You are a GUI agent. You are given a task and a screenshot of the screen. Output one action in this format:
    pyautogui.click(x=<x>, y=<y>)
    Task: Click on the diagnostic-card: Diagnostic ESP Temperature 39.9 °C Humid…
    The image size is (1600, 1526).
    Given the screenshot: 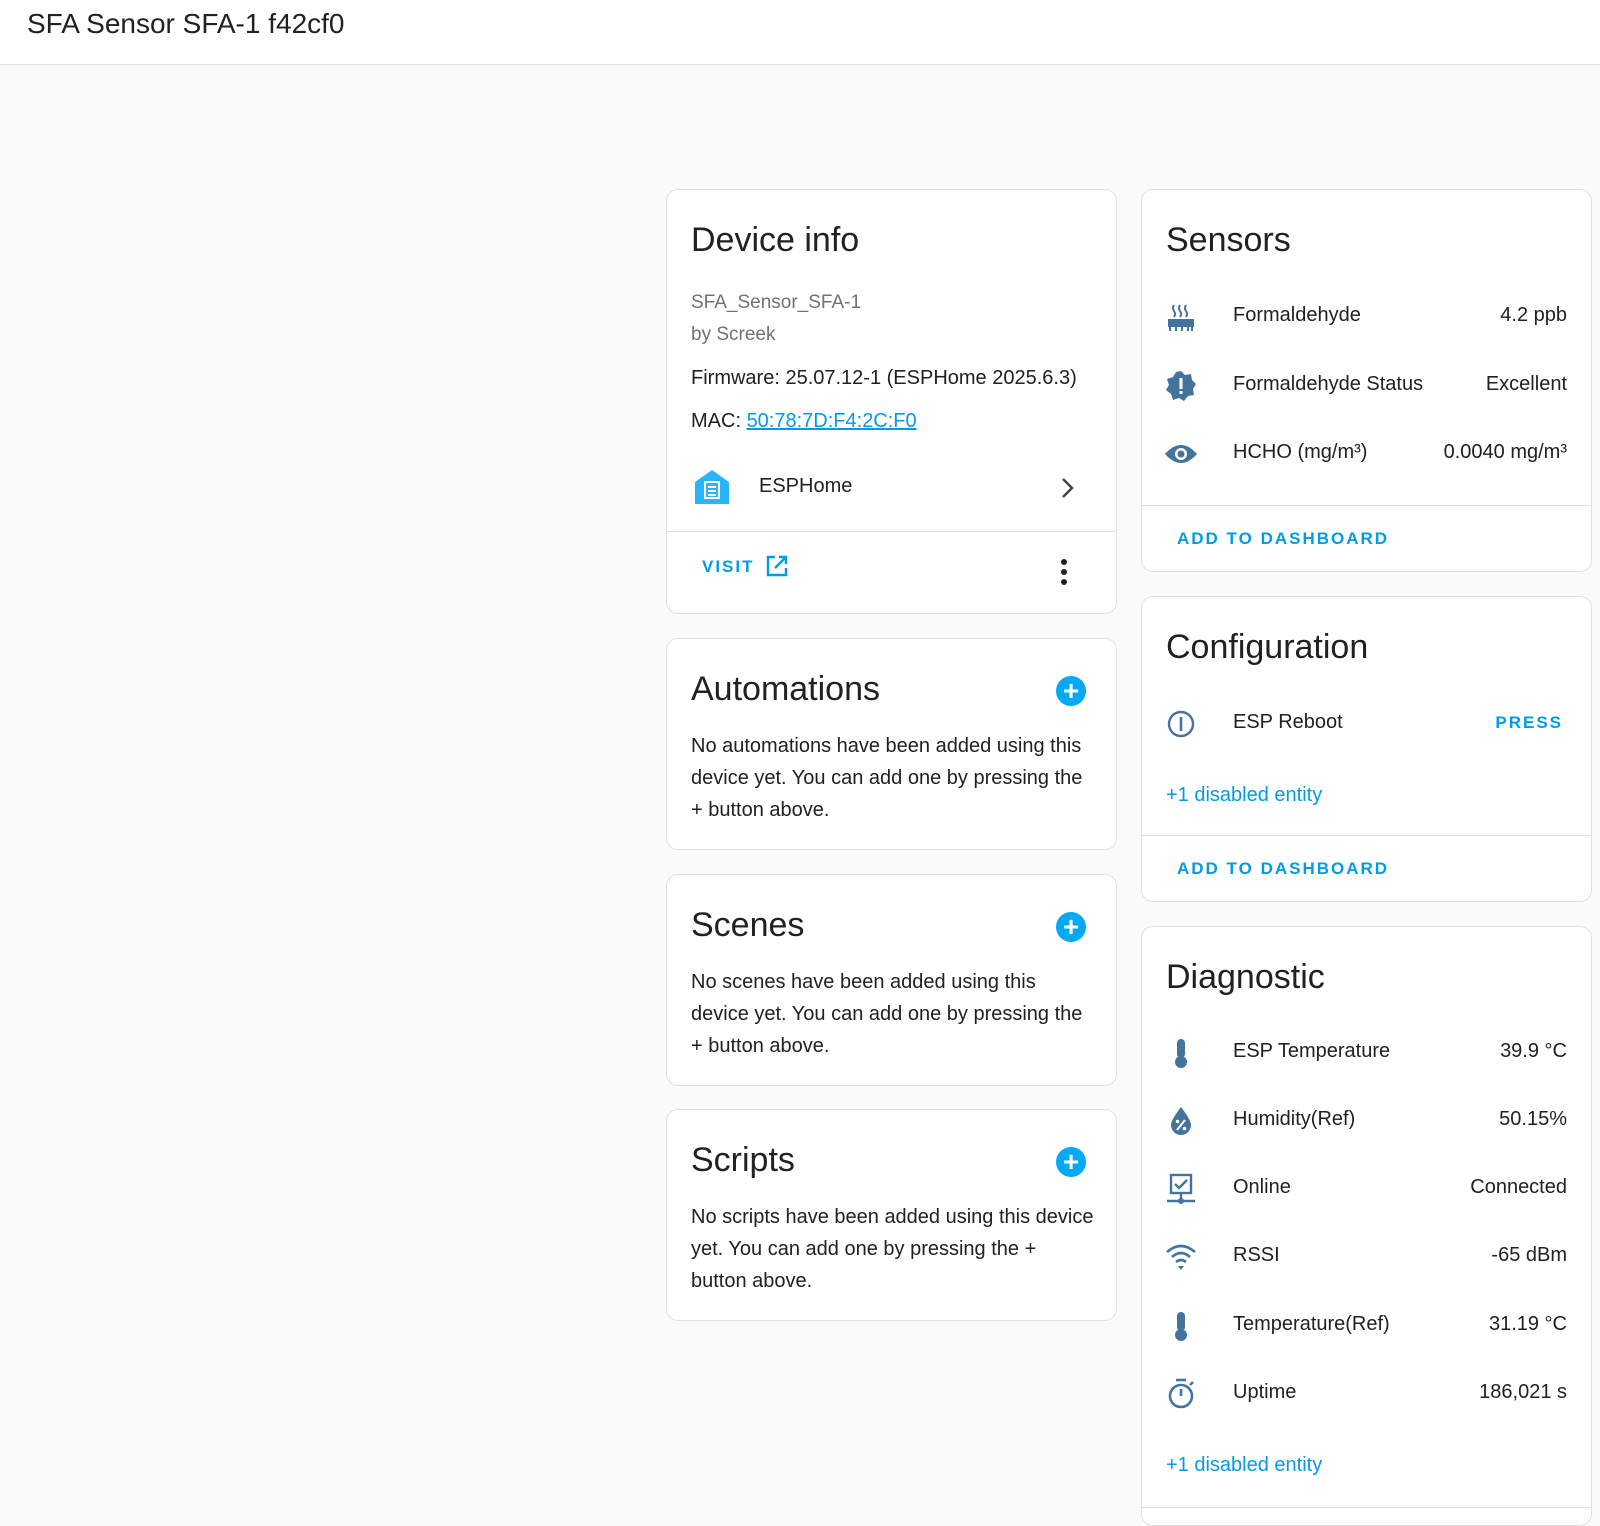 What is the action you would take?
    pyautogui.click(x=1366, y=1226)
    